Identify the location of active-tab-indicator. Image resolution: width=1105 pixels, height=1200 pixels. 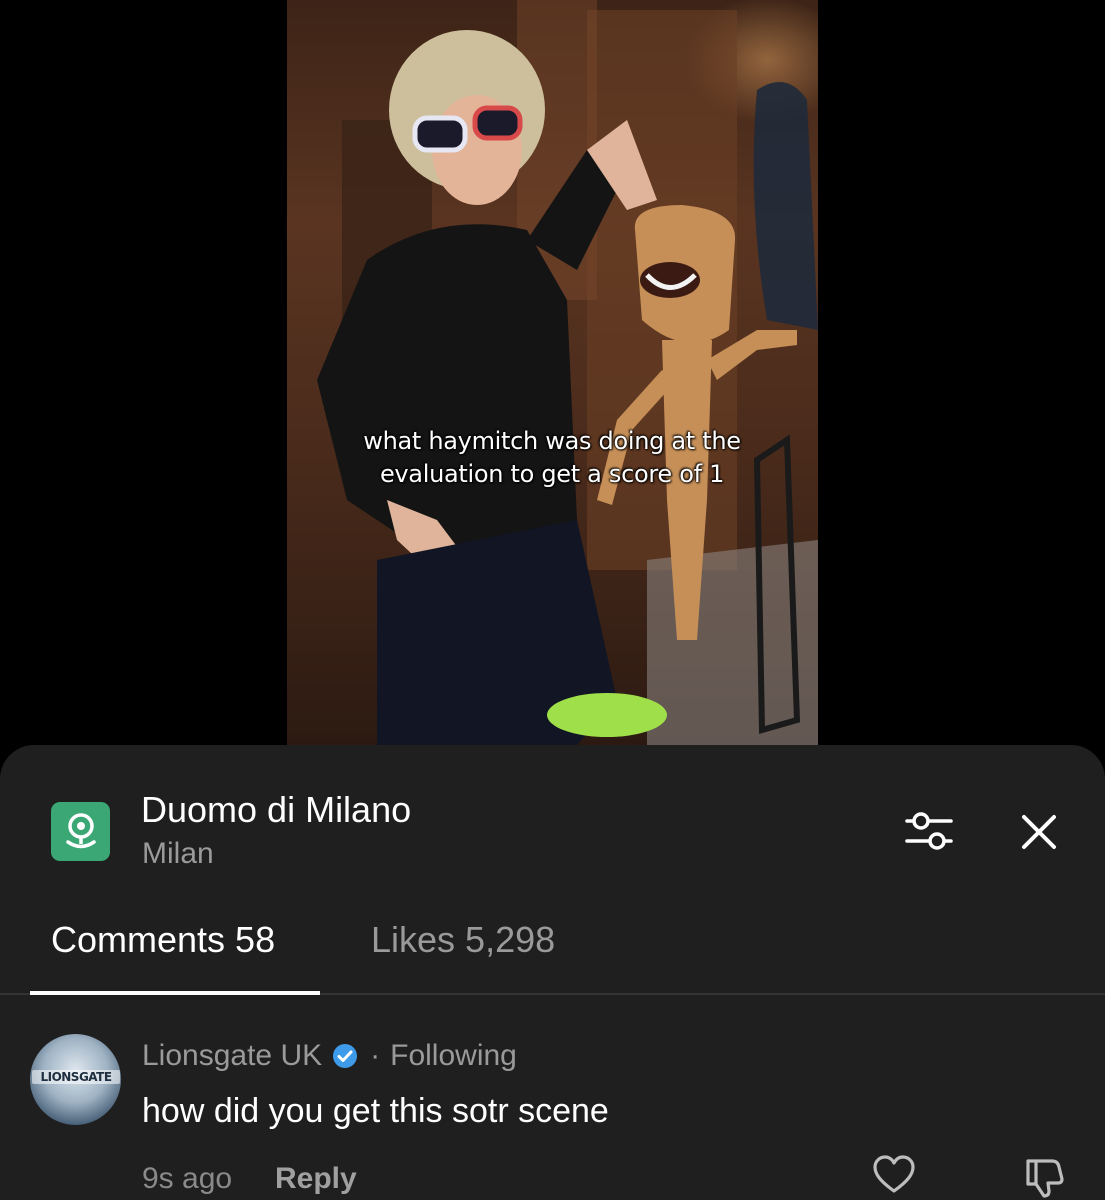
(175, 993).